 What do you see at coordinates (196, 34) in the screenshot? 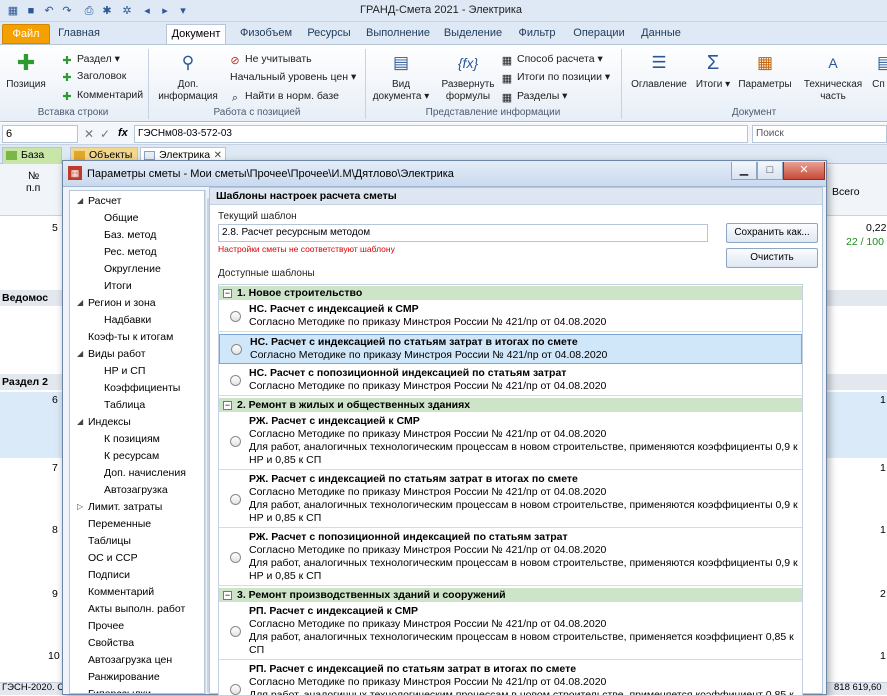
I see `tab-document: Документ` at bounding box center [196, 34].